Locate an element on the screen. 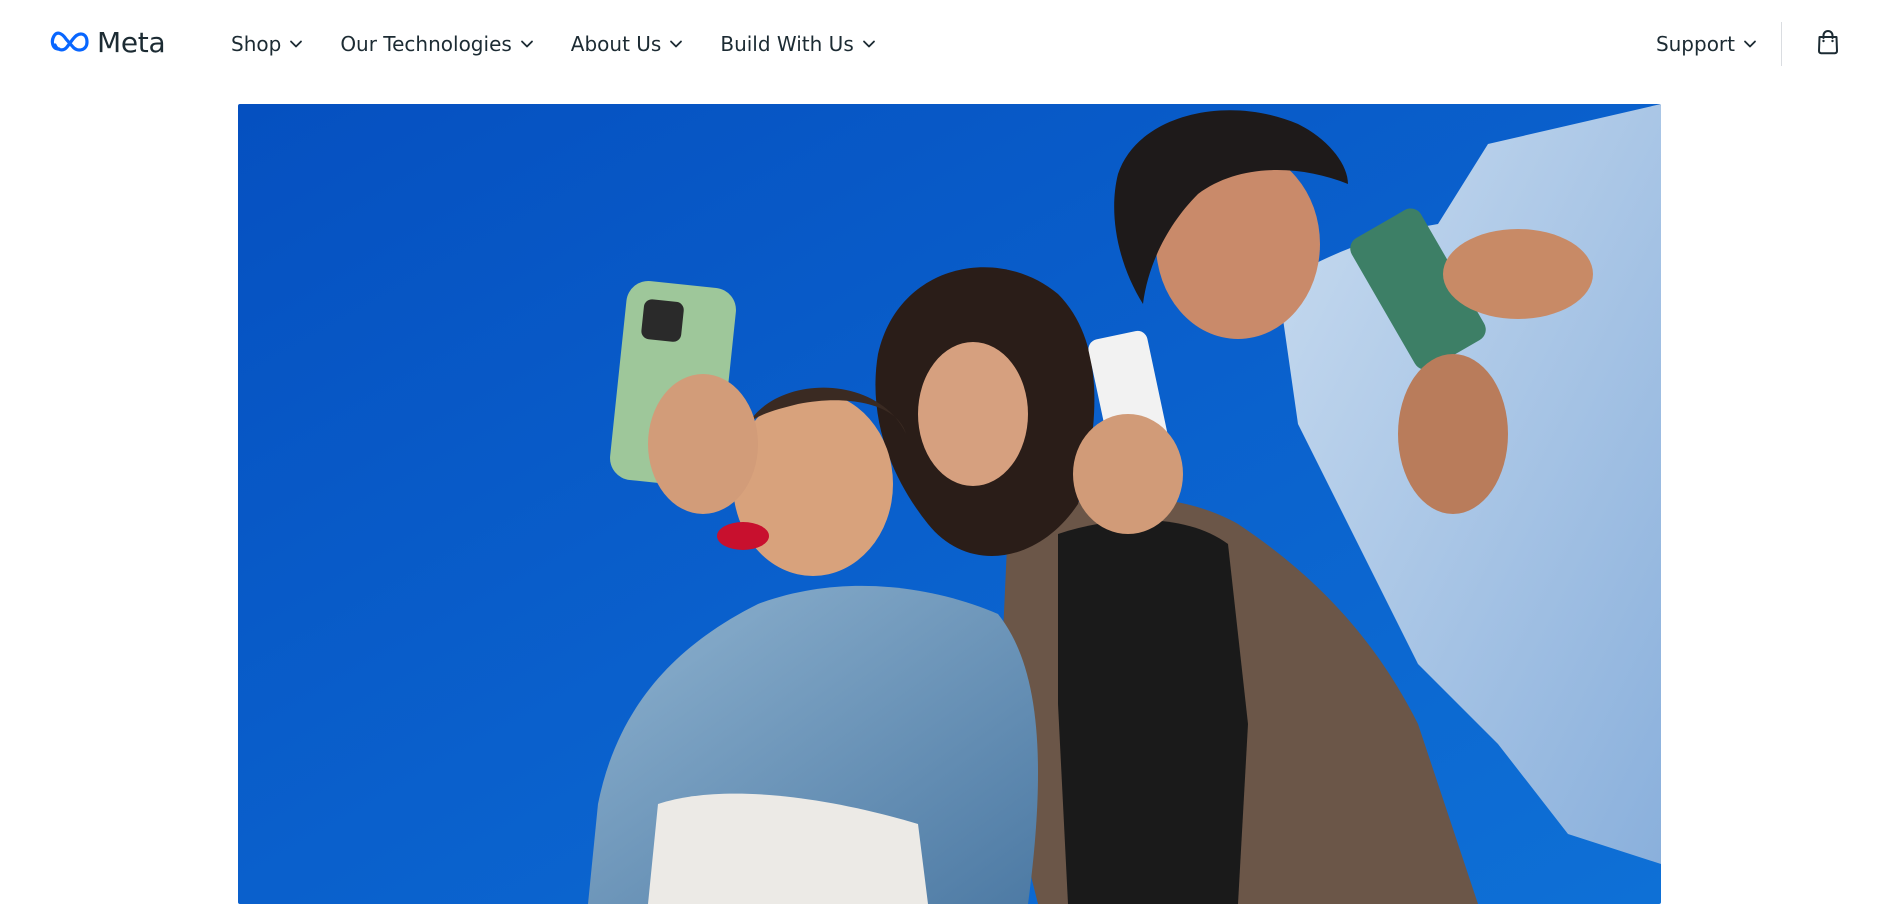 The image size is (1900, 924). support-menu: Support is located at coordinates (1706, 44).